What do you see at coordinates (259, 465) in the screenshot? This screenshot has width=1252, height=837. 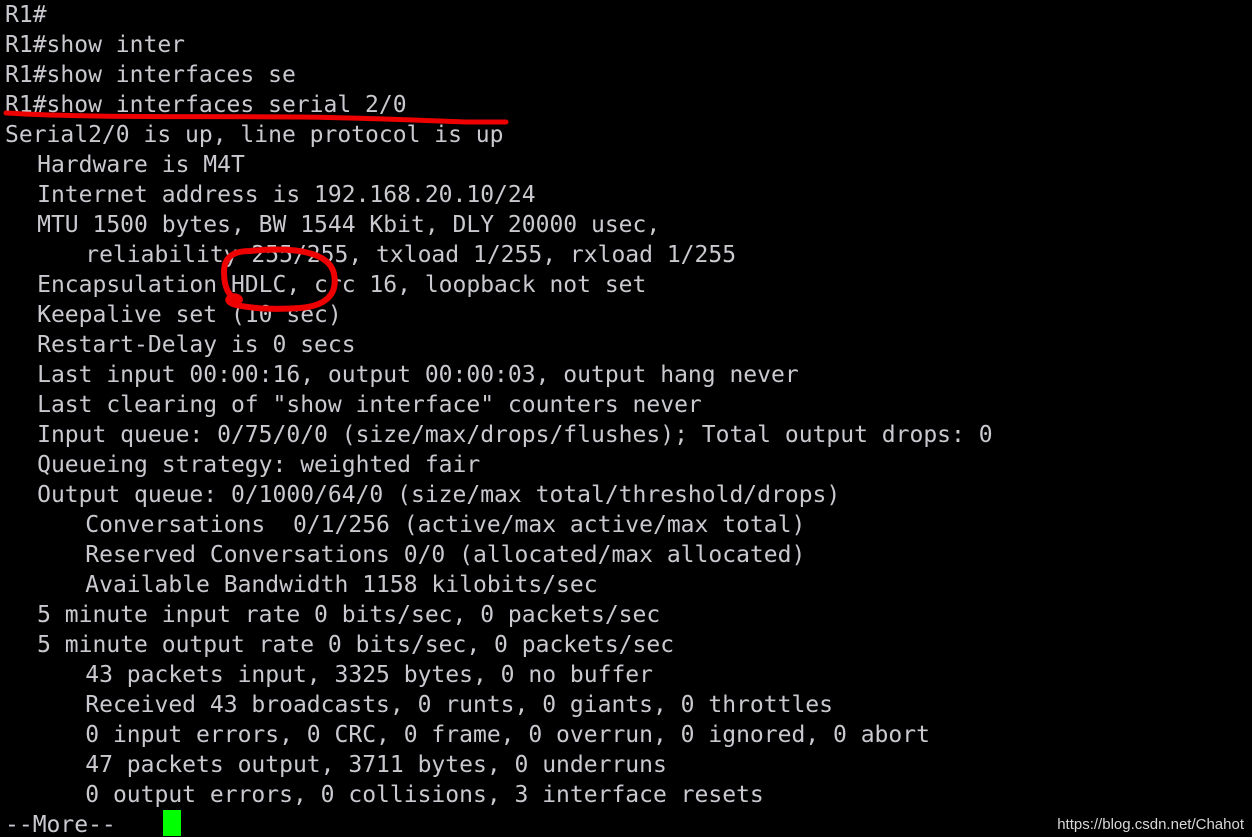 I see `terminal-line: Queueing strategy: weighted fair` at bounding box center [259, 465].